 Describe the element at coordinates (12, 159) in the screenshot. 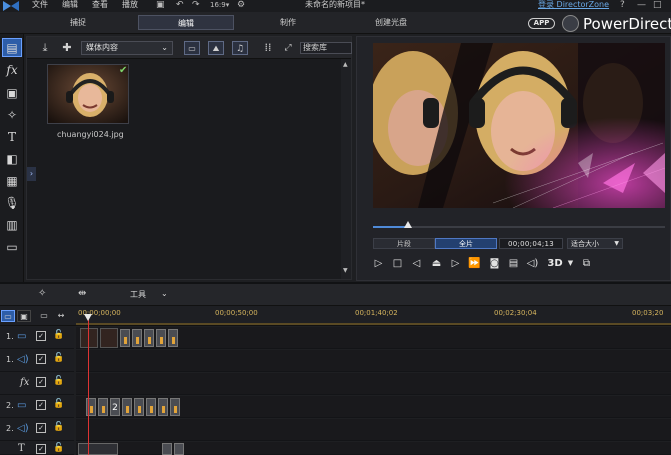

I see `transition-room-icon: ◧` at that location.